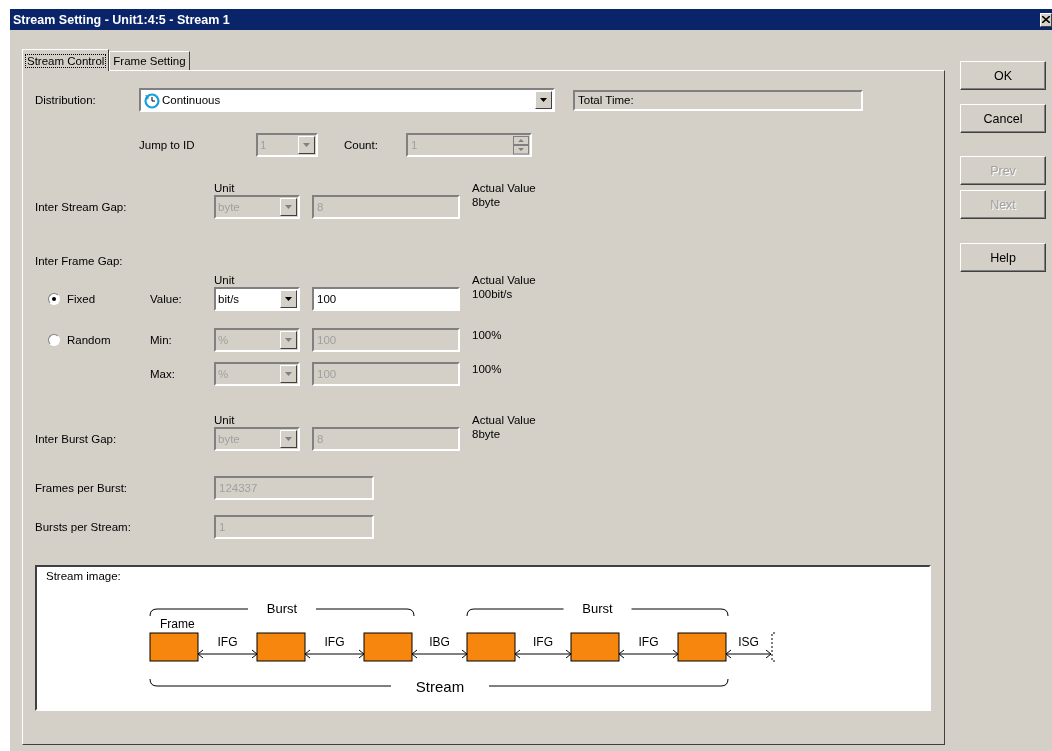 This screenshot has width=1052, height=751. Describe the element at coordinates (748, 642) in the screenshot. I see `gap-label: ISG` at that location.